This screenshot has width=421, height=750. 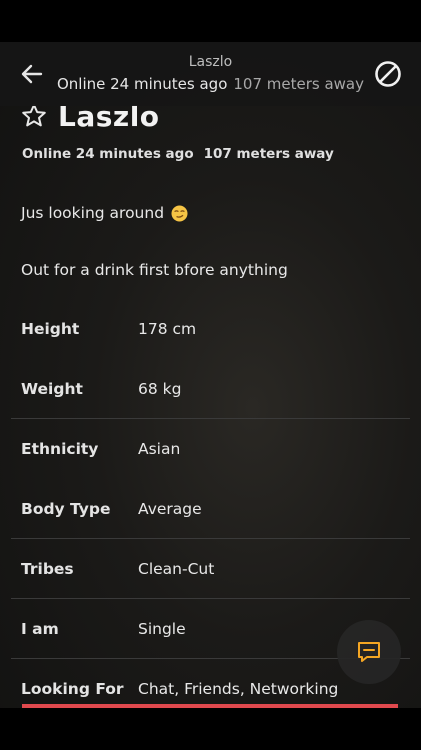 I want to click on stat-row-weight: Weight 68 kg, so click(x=210, y=389).